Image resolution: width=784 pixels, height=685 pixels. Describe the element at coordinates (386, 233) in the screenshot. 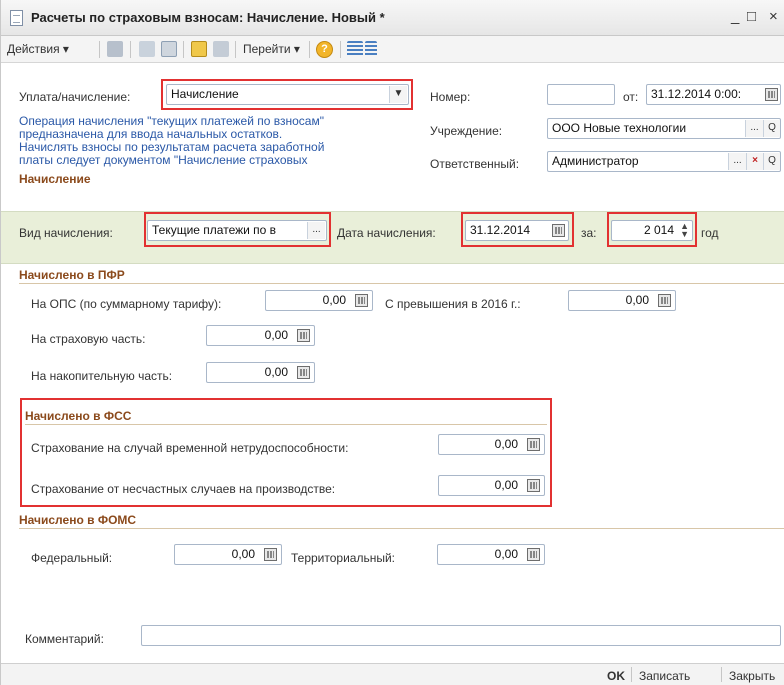

I see `accrual-date-label: Дата начисления:` at that location.